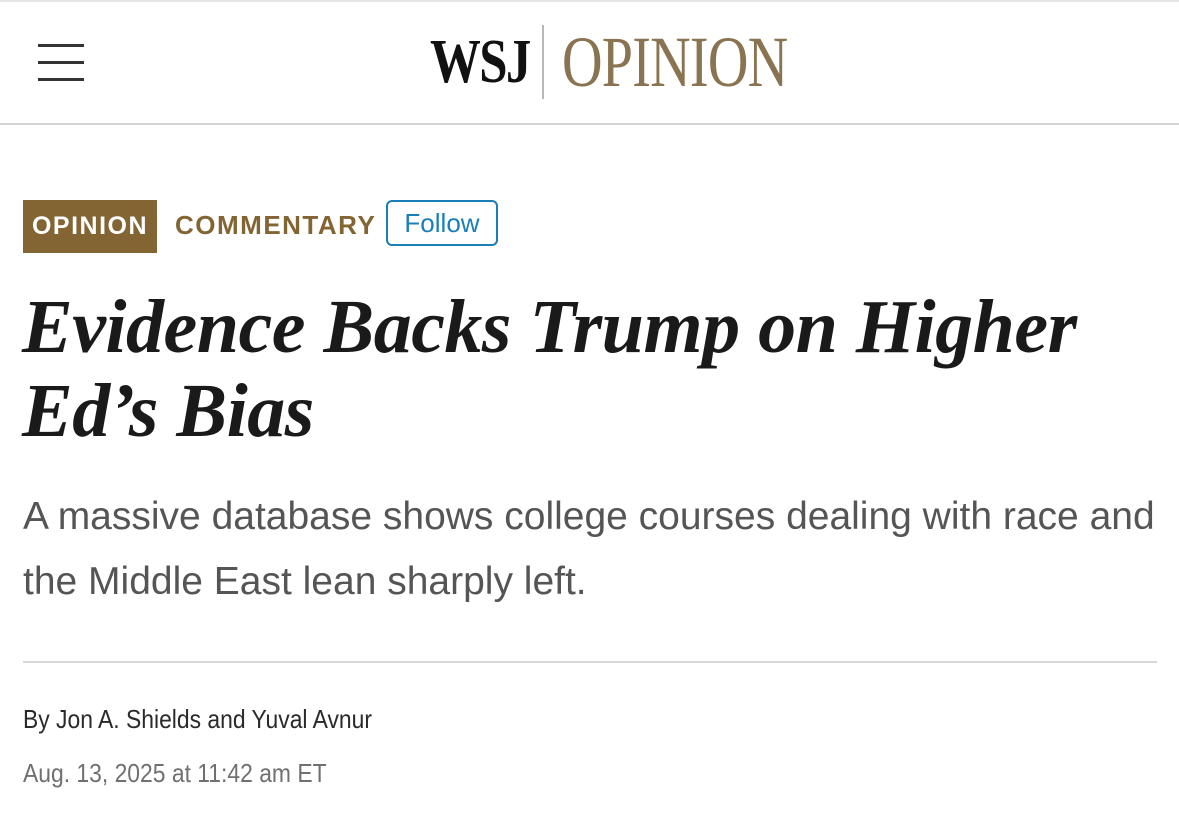 This screenshot has height=828, width=1179. Describe the element at coordinates (275, 225) in the screenshot. I see `category-commentary: COMMENTARY` at that location.